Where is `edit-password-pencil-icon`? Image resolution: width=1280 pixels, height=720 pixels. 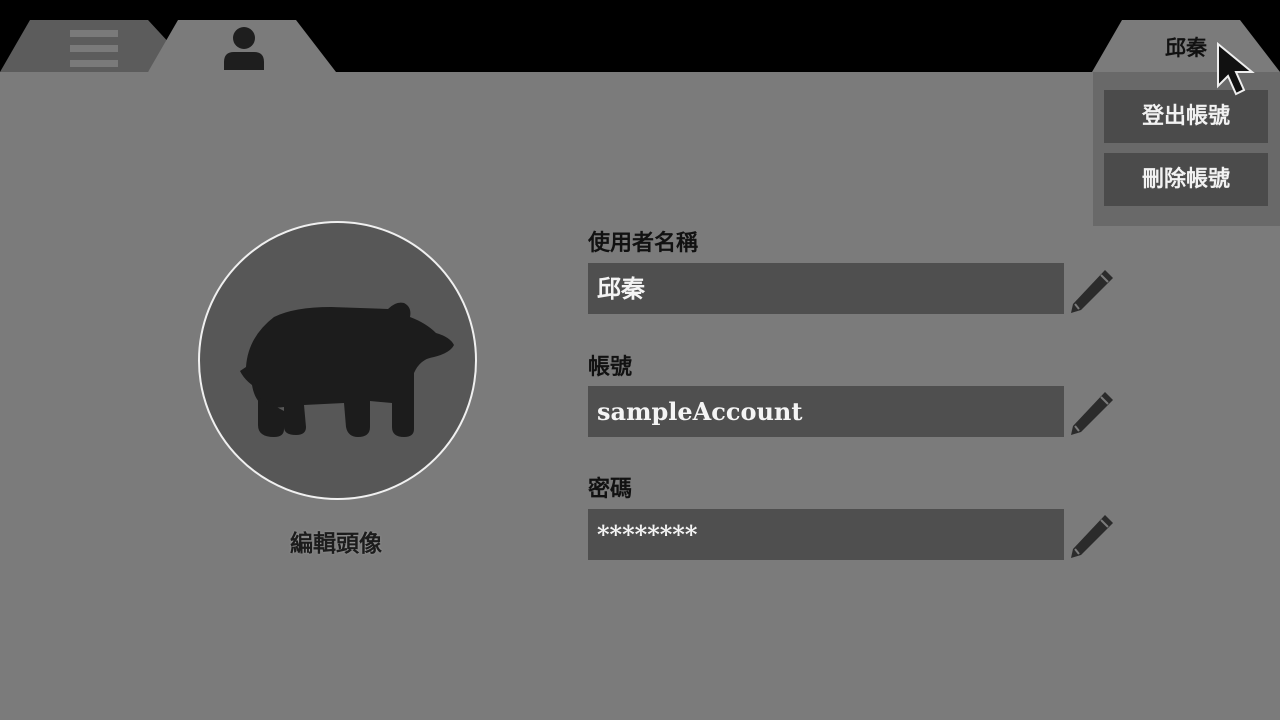 edit-password-pencil-icon is located at coordinates (1092, 535).